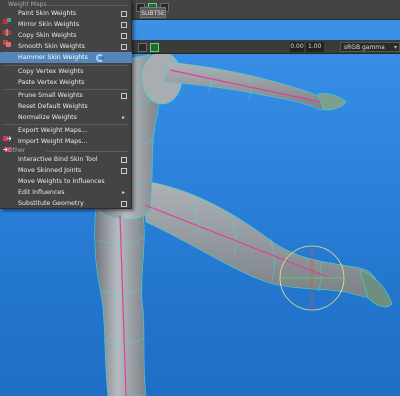 The image size is (400, 396). What do you see at coordinates (7, 50) in the screenshot?
I see `smooth-weights-icon` at bounding box center [7, 50].